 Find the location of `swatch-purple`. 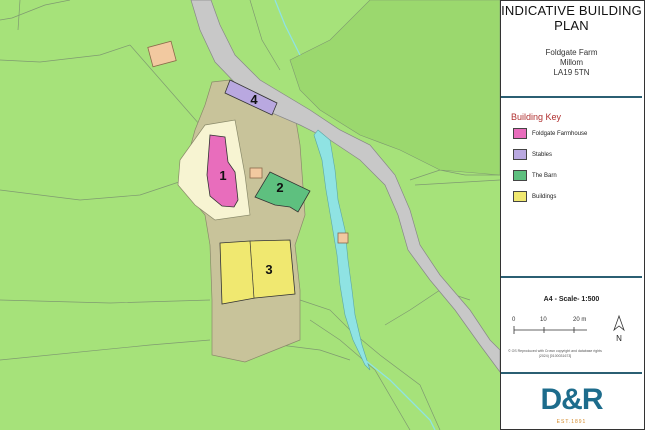

swatch-purple is located at coordinates (520, 154).